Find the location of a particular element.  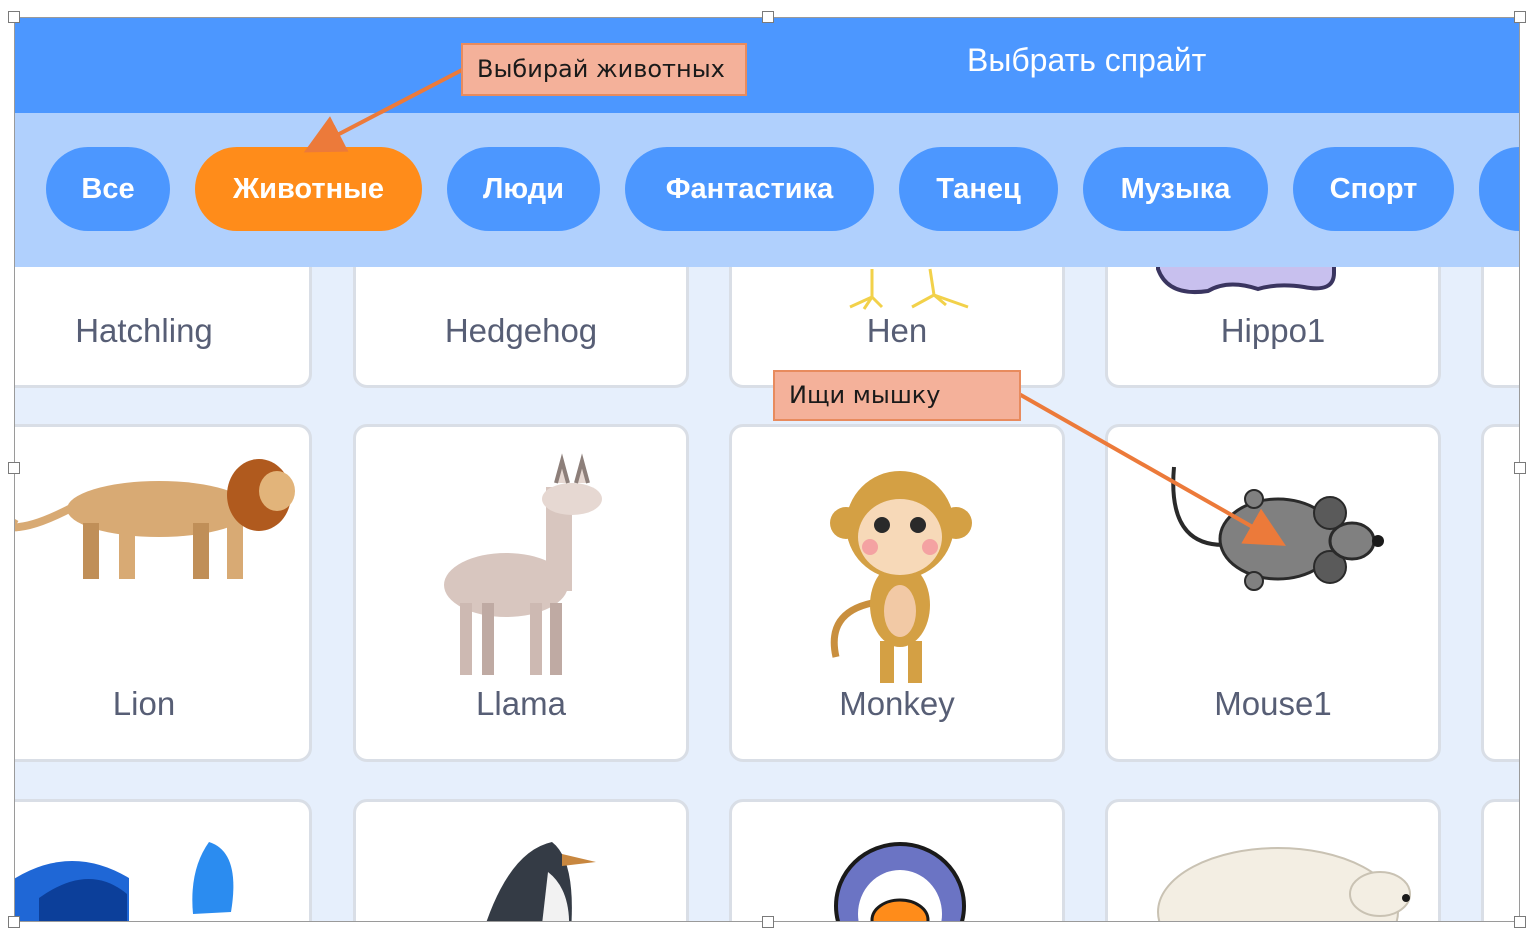

callout-text: Выбирай животных is located at coordinates (601, 69).